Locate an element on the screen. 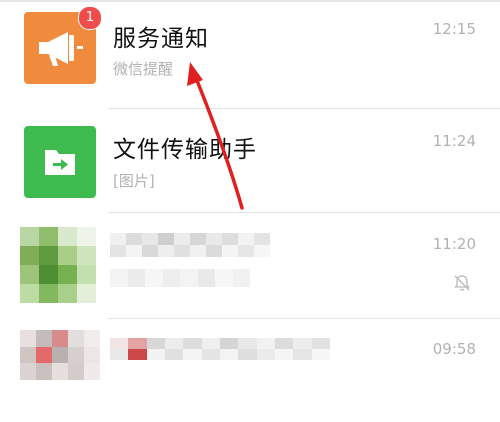 The width and height of the screenshot is (500, 422). file-transfer-avatar is located at coordinates (60, 162).